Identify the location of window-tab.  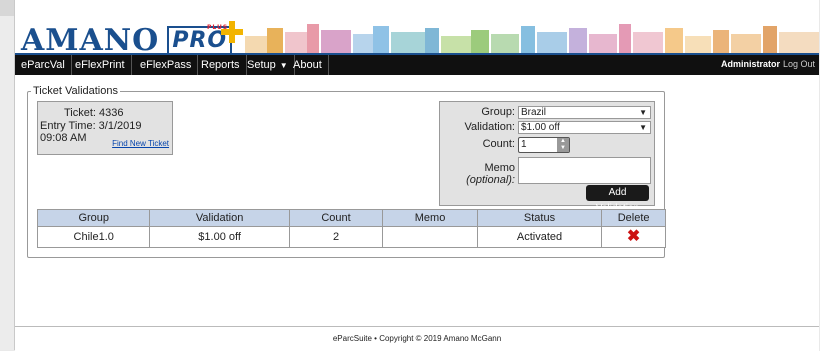
(7, 8).